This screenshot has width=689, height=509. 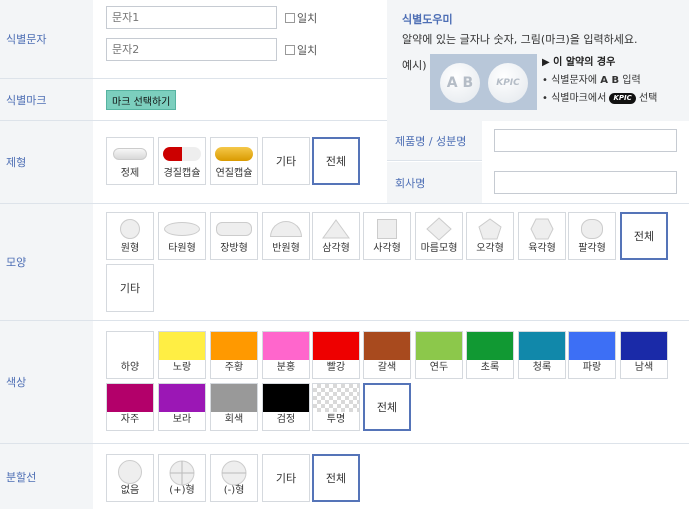 What do you see at coordinates (286, 161) in the screenshot?
I see `form-option-other: 기타` at bounding box center [286, 161].